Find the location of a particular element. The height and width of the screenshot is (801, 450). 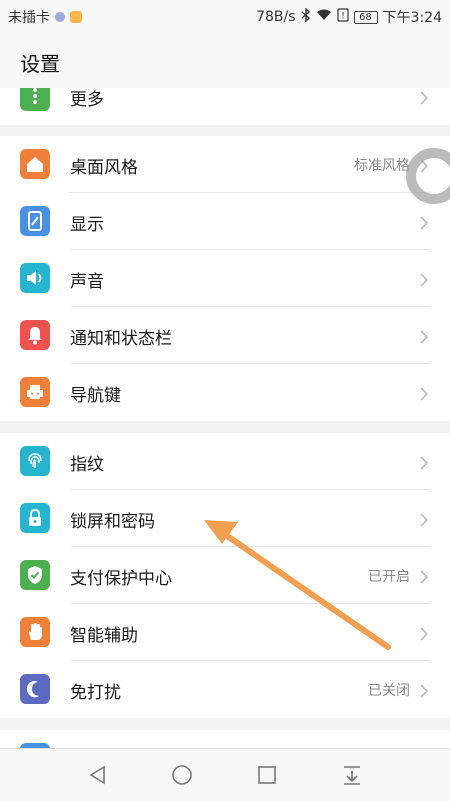

settings-item-label: 显示 is located at coordinates (87, 225).